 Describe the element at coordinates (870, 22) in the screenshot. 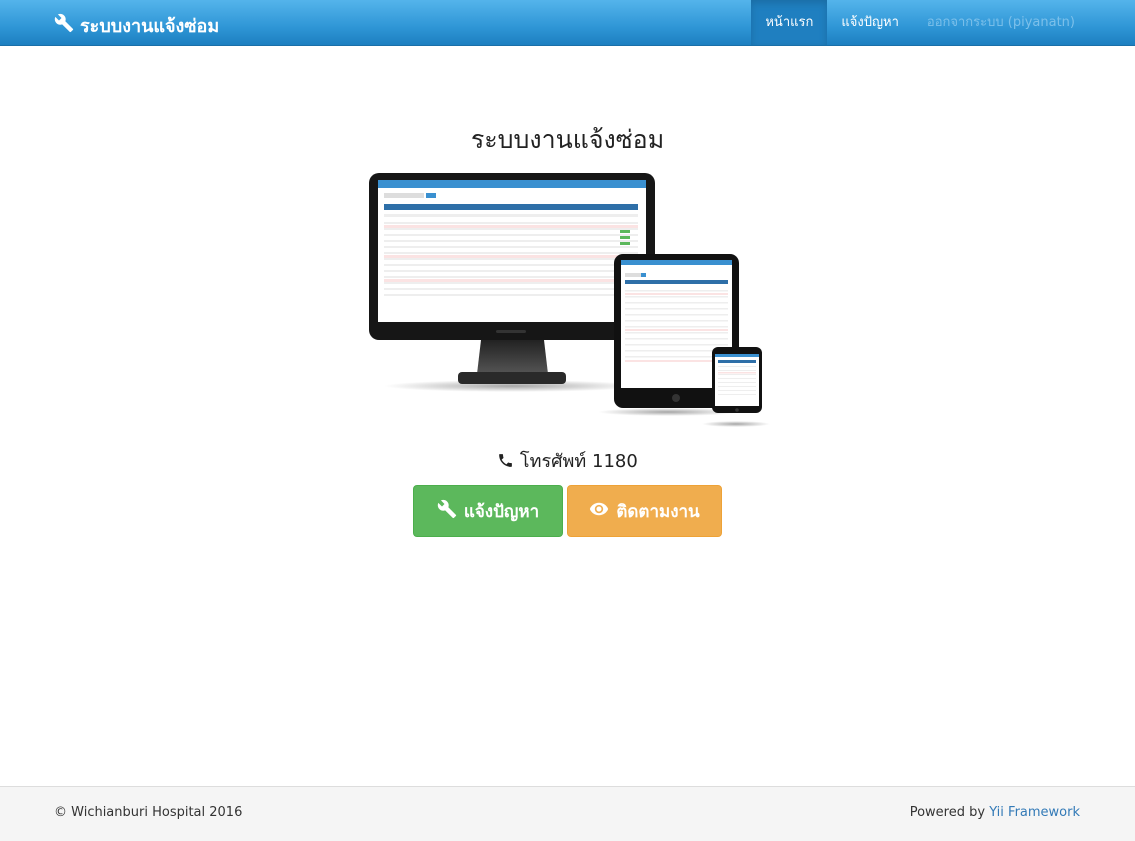

I see `nav-report-problem: แจ้งปัญหา` at that location.